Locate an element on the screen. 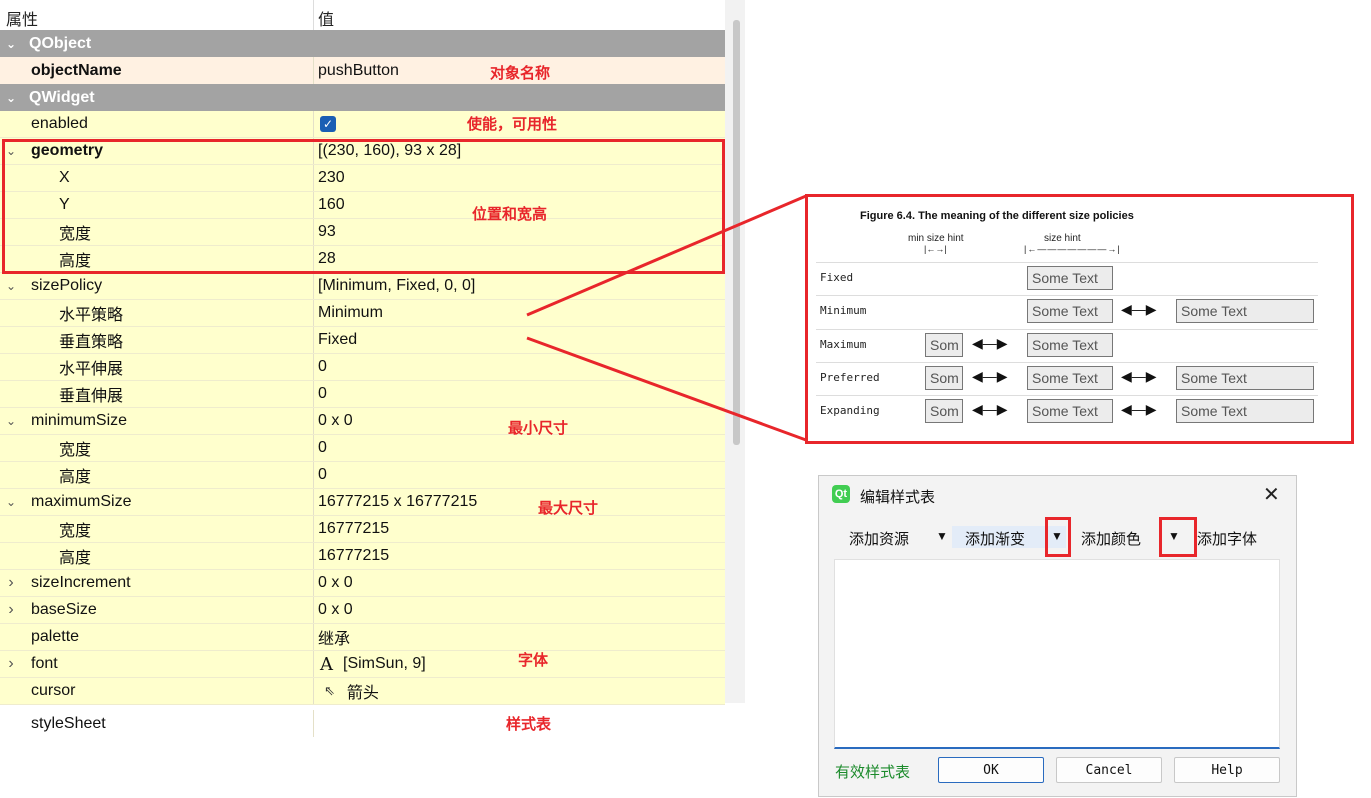  property-value-cell: 继承 is located at coordinates (519, 637).